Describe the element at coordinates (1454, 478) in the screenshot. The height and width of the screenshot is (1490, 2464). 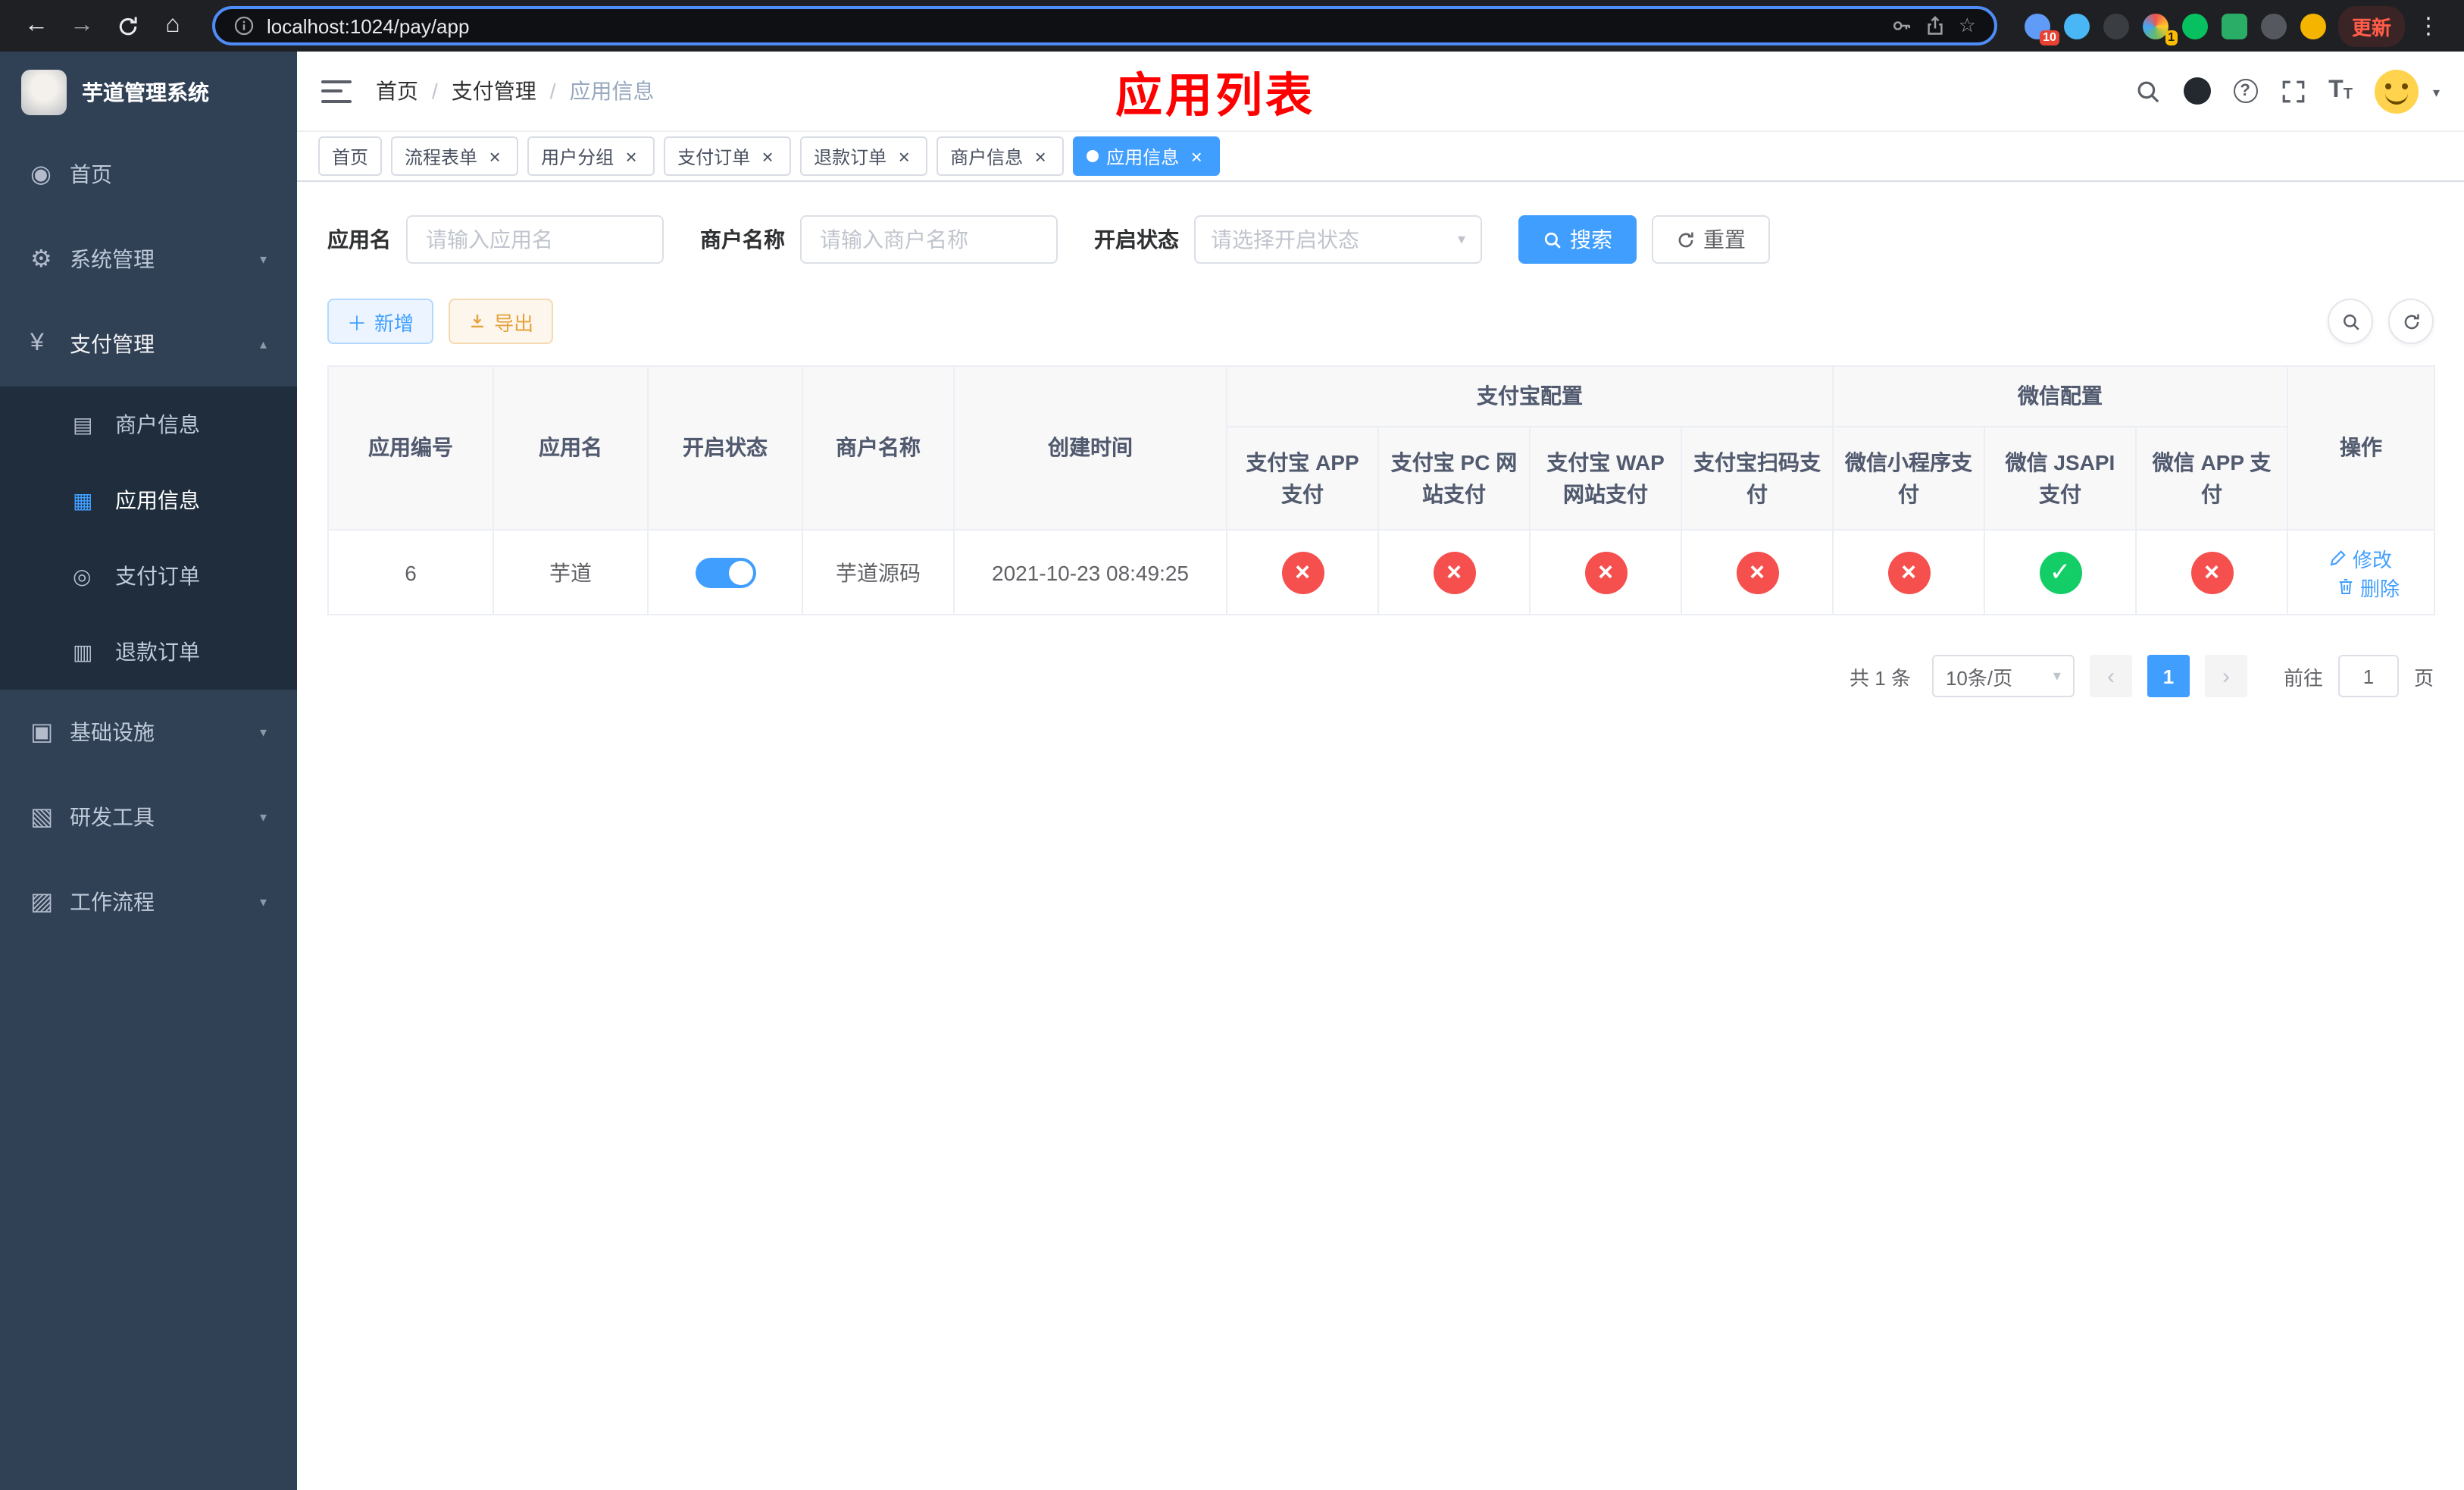
I see `col-alipay-pc: 支付宝 PC 网站支付` at that location.